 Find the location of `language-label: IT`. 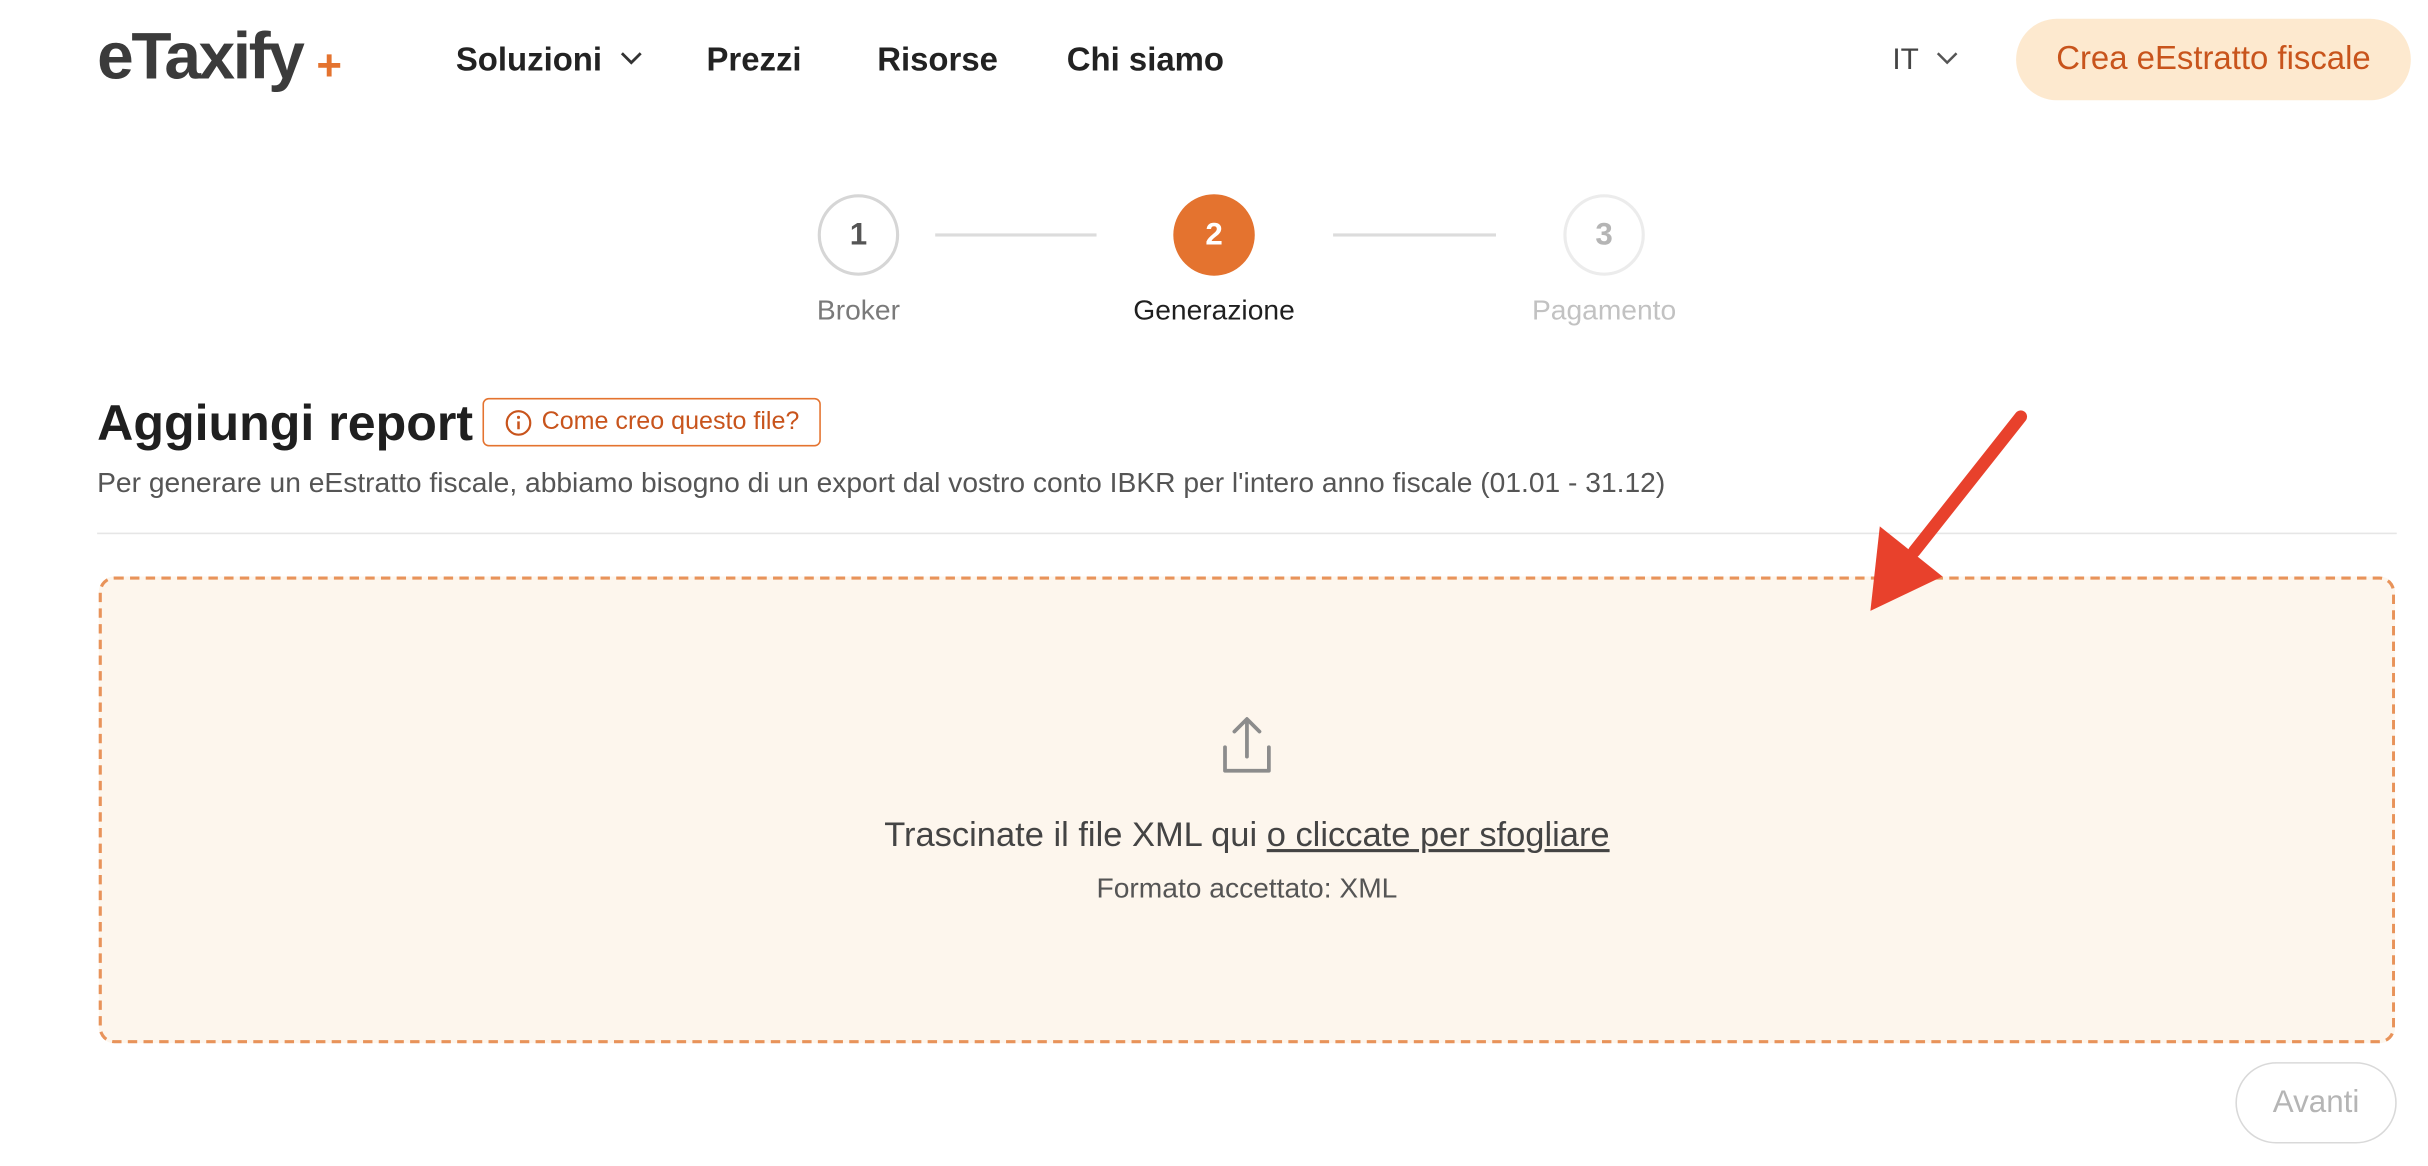

language-label: IT is located at coordinates (1905, 60).